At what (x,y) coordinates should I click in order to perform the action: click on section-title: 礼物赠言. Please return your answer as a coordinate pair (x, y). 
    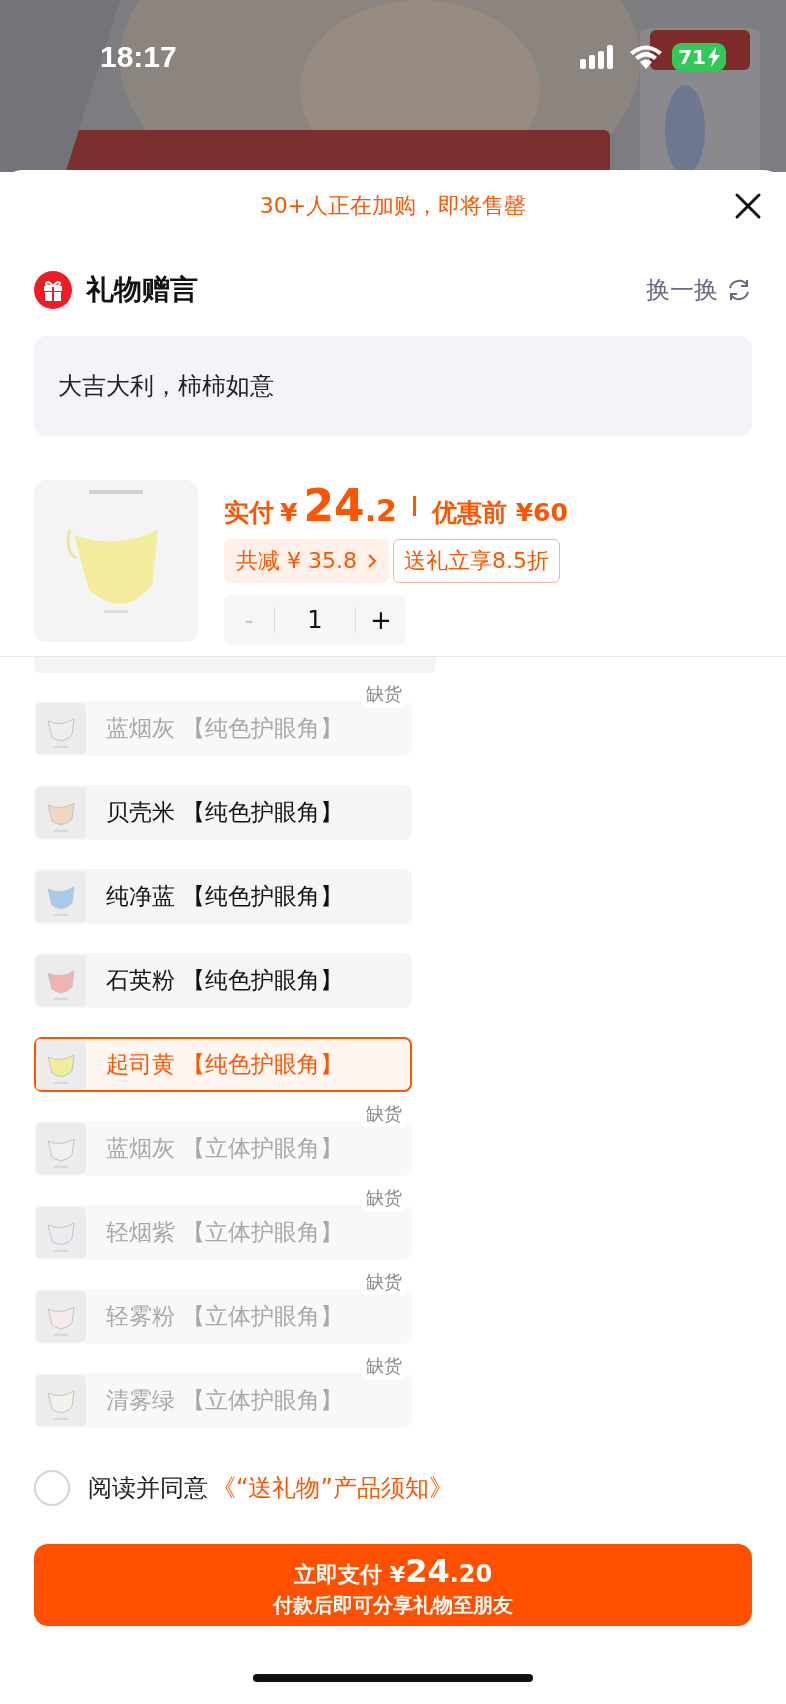
    Looking at the image, I should click on (142, 290).